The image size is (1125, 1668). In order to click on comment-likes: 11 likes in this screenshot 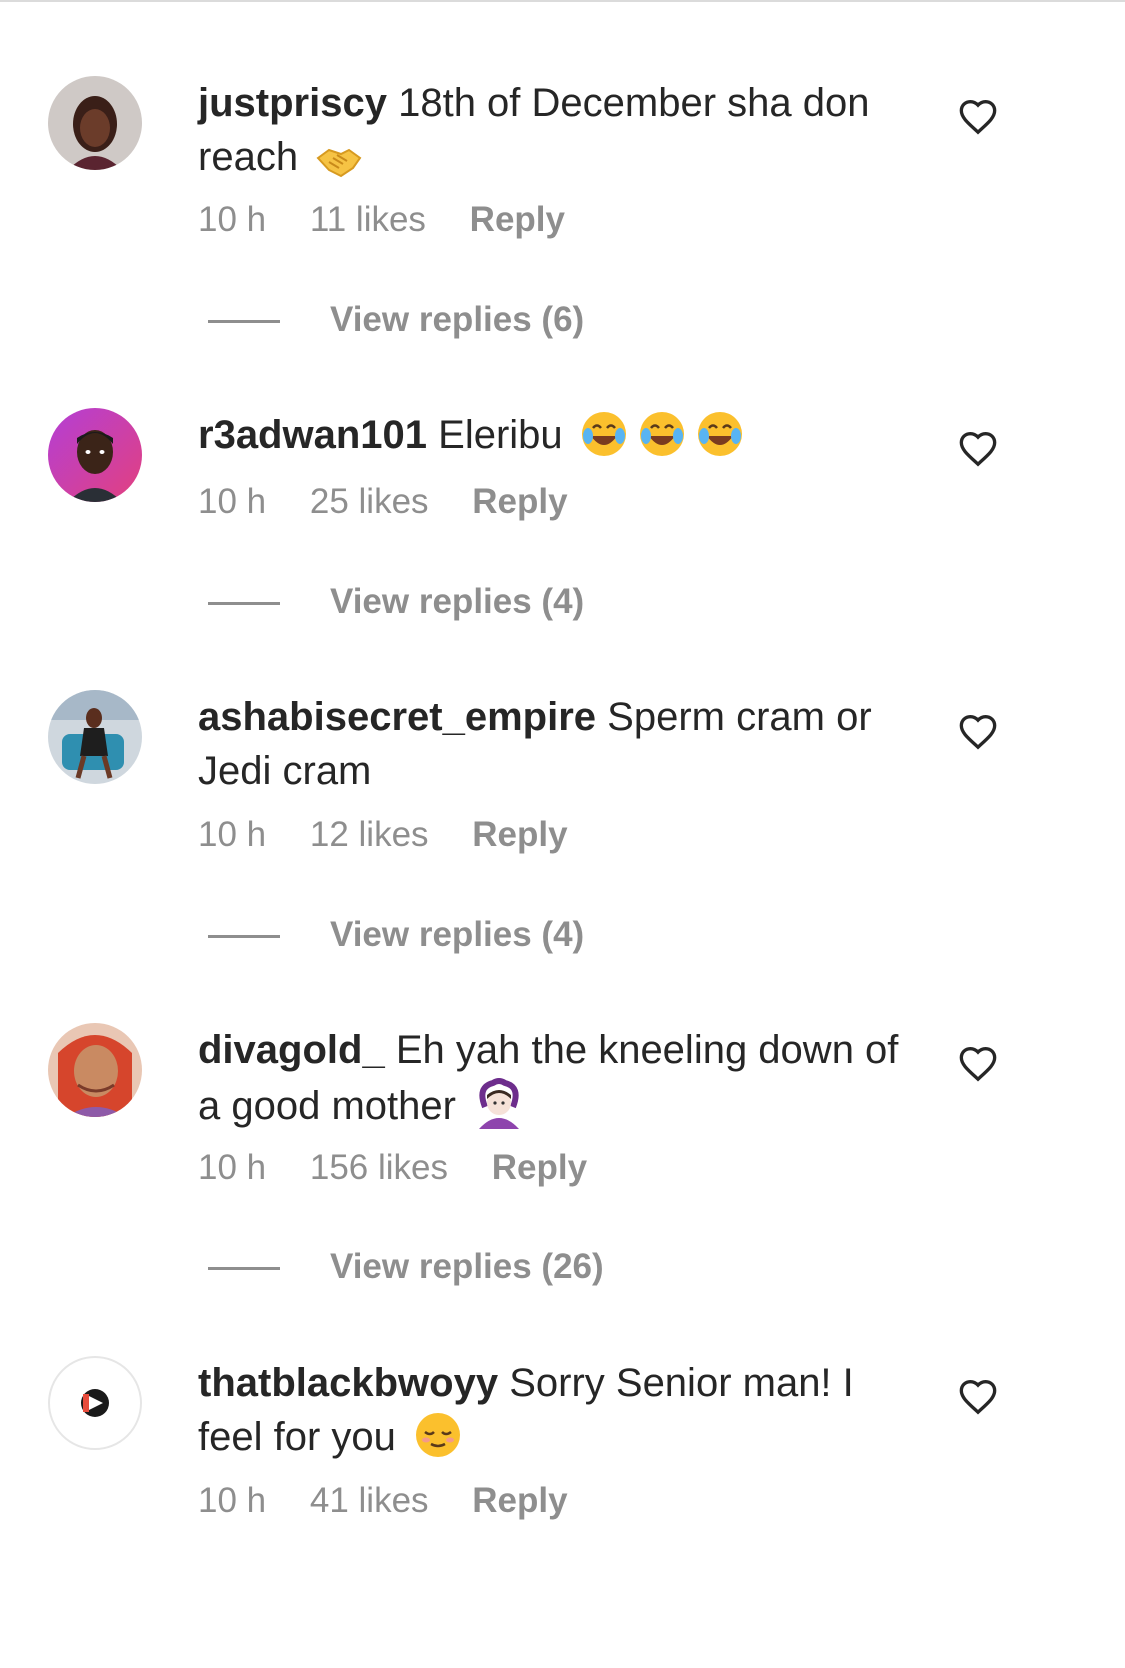, I will do `click(368, 219)`.